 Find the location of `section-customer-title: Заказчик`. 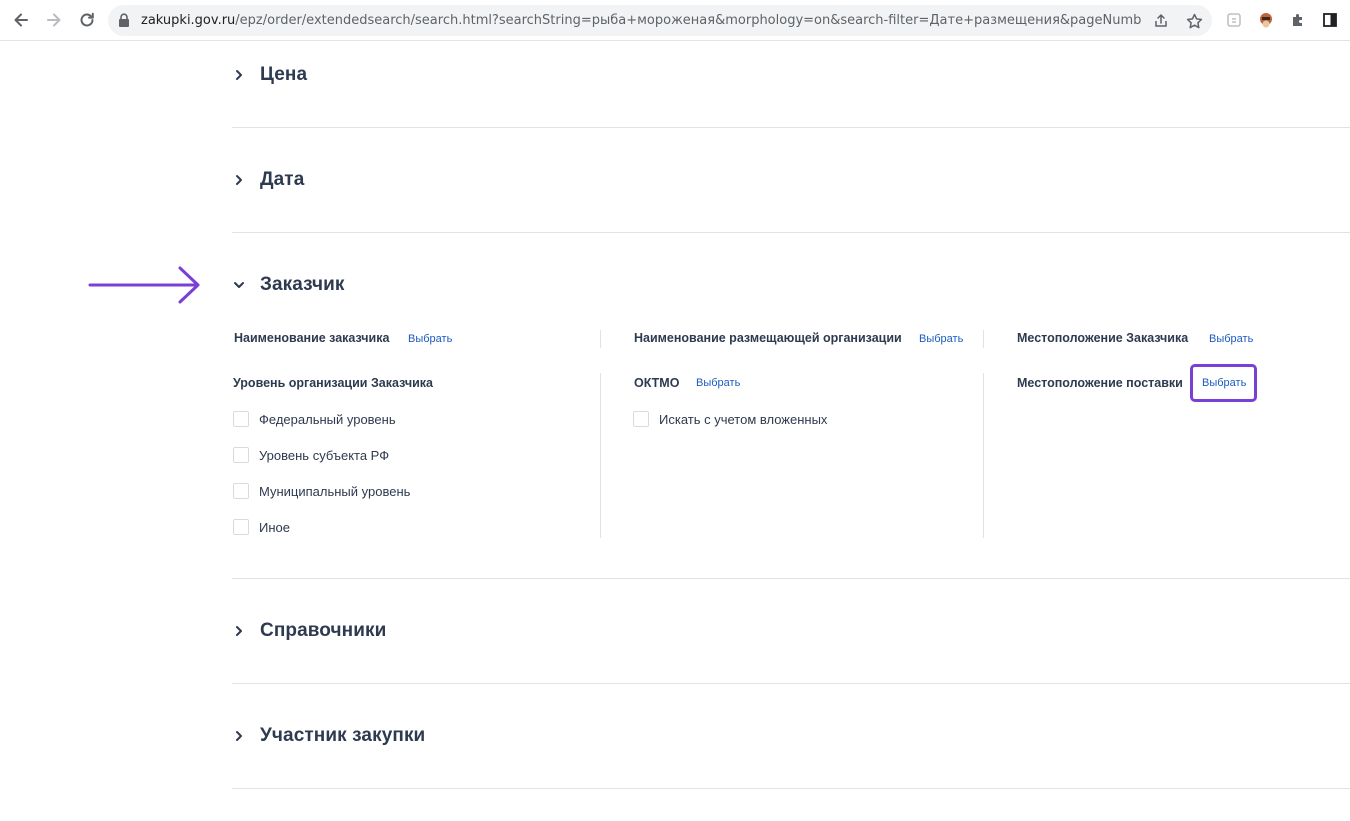

section-customer-title: Заказчик is located at coordinates (302, 284).